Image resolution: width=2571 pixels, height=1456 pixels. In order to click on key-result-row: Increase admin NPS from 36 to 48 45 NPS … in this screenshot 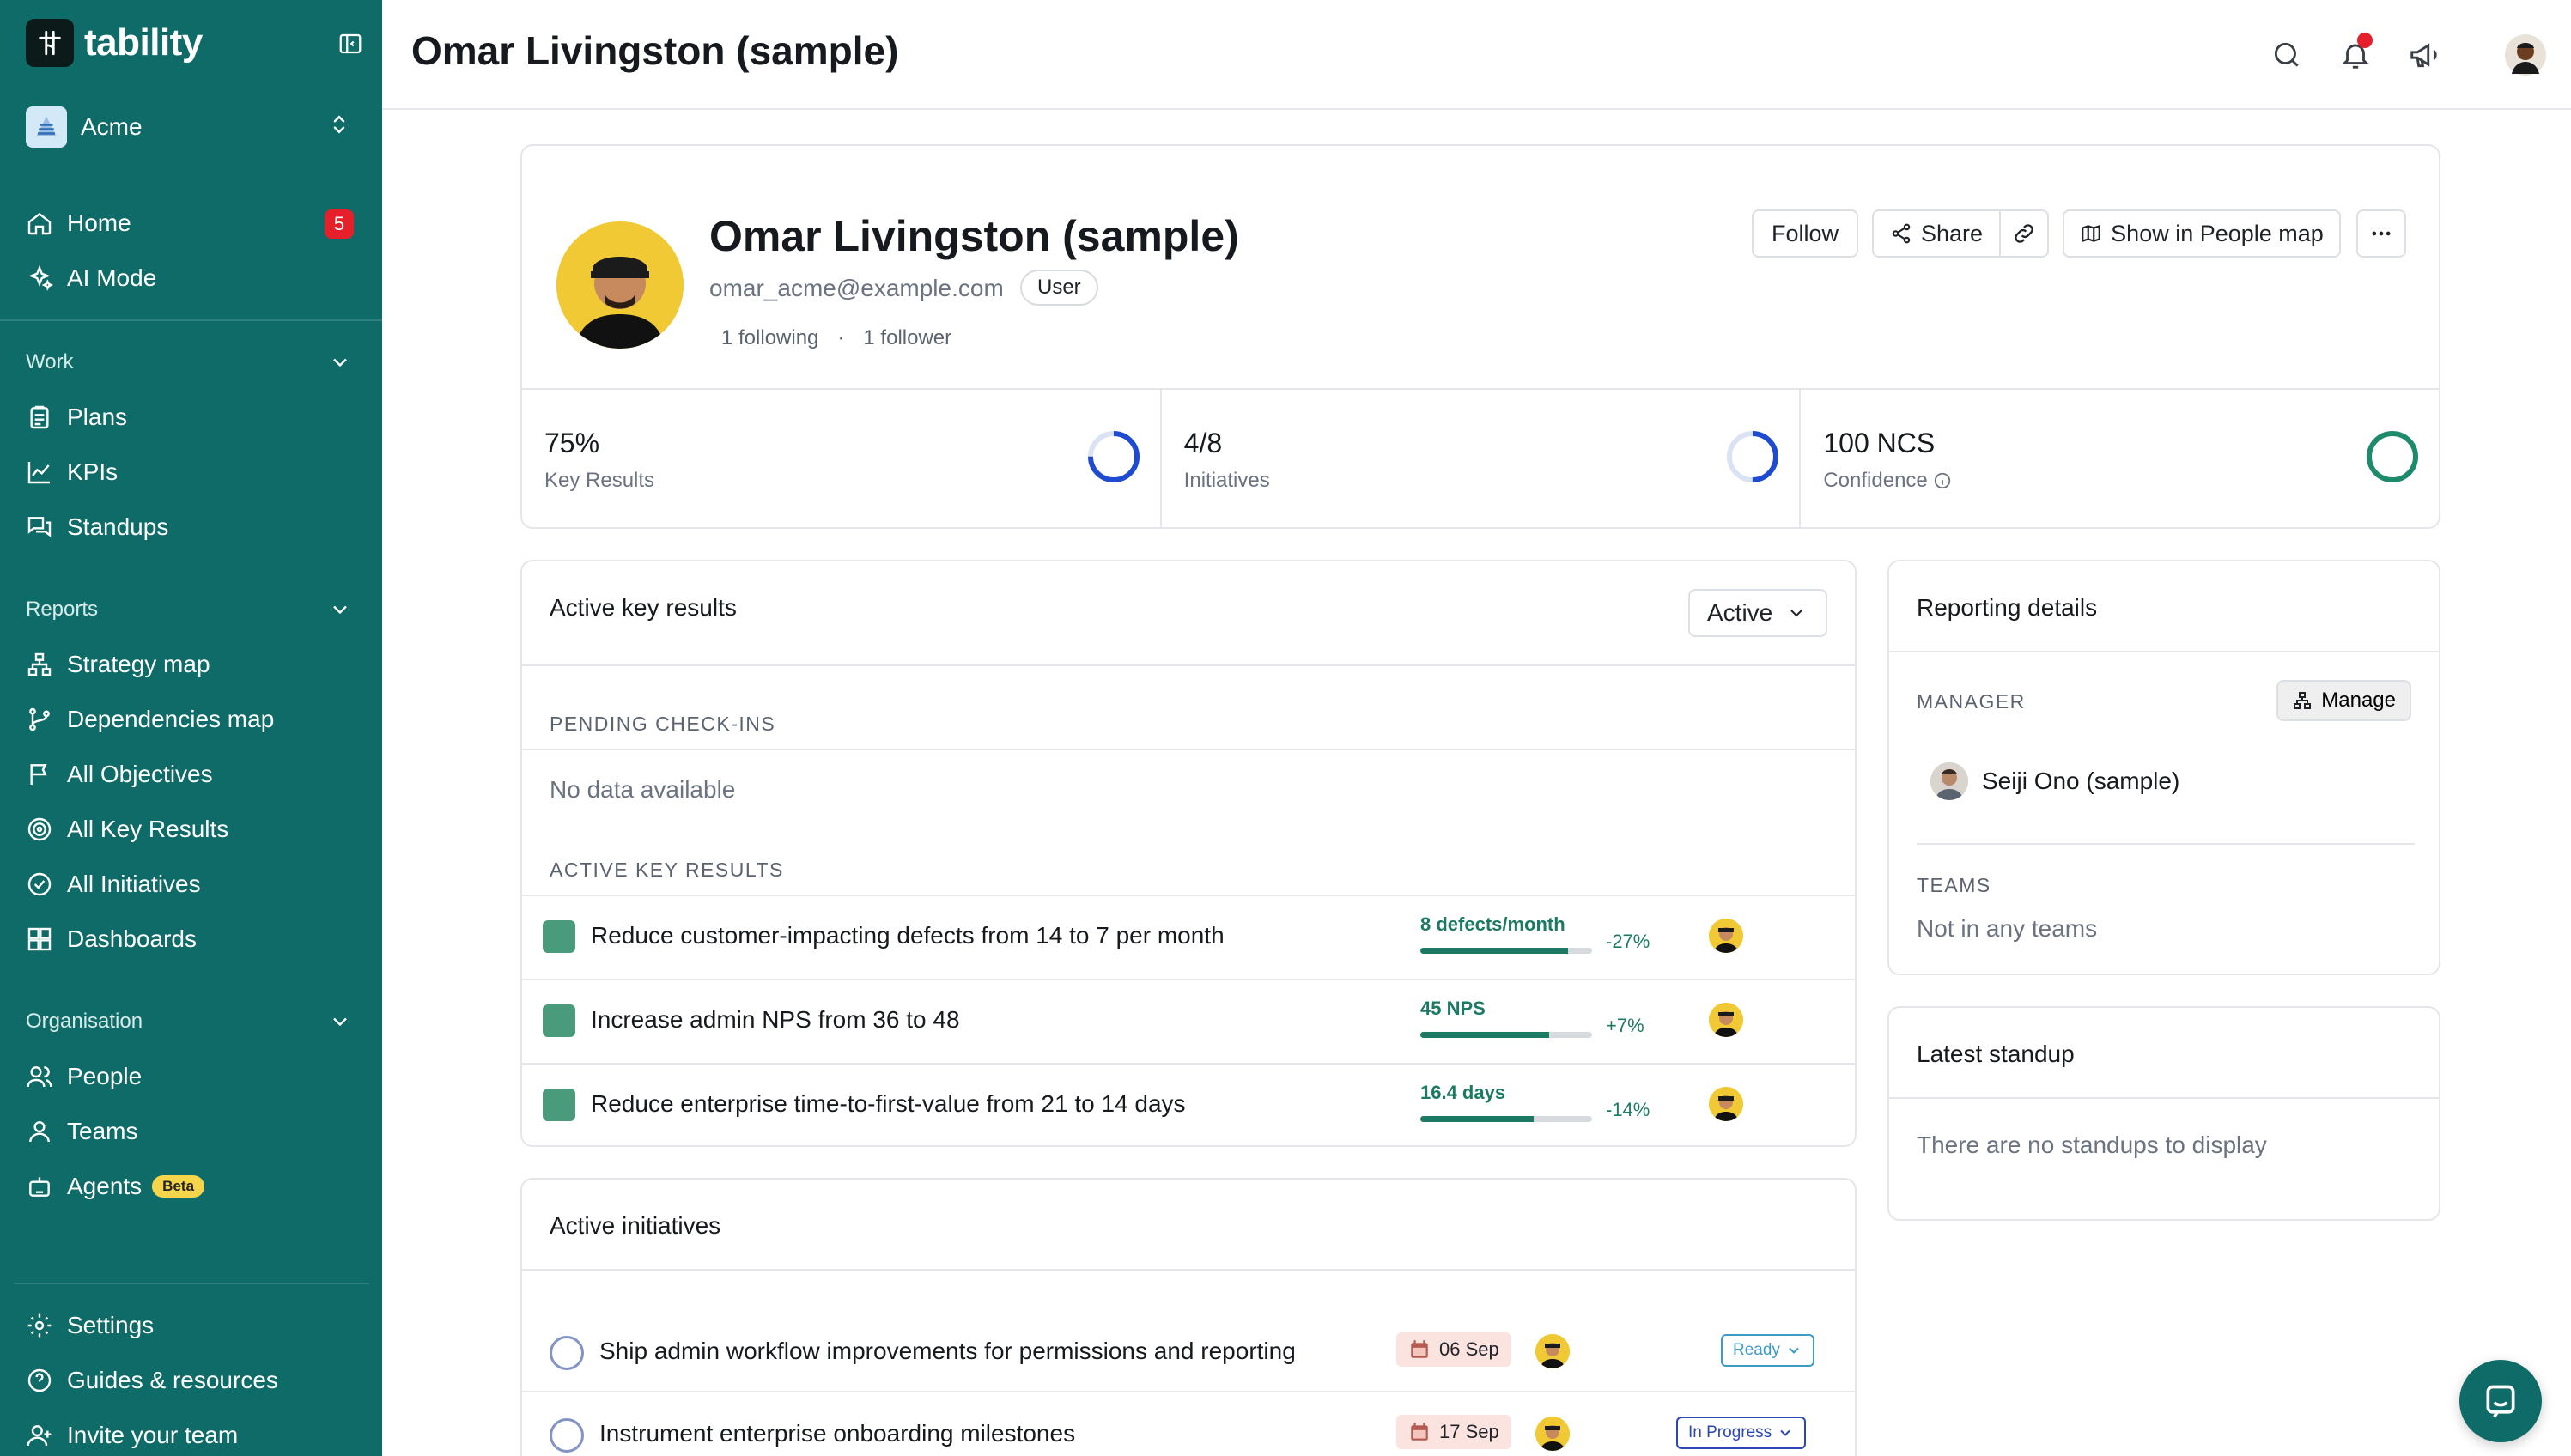, I will do `click(1188, 1020)`.